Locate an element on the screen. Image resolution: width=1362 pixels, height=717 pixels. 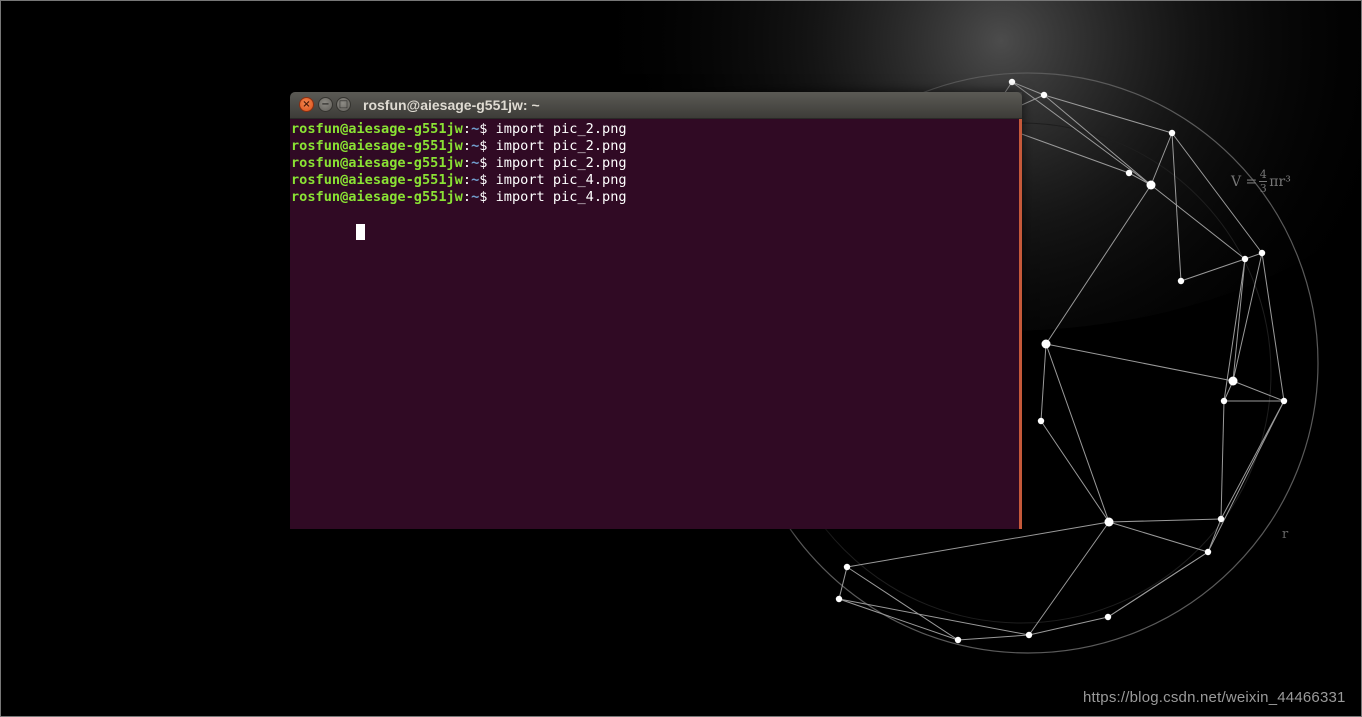
formula-fraction: 4 3 is located at coordinates (1263, 181).